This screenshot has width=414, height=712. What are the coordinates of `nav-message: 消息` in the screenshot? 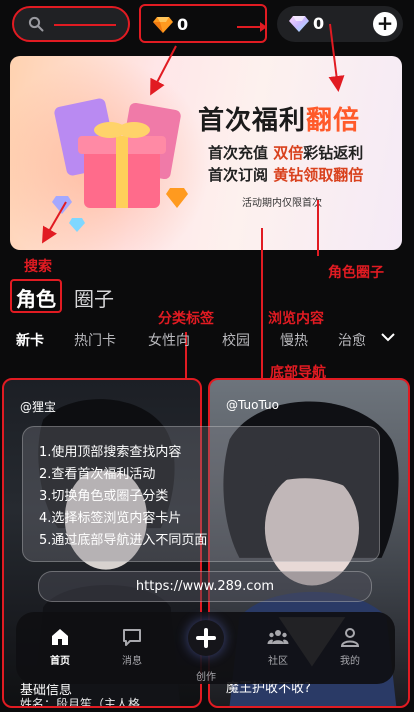 It's located at (132, 648).